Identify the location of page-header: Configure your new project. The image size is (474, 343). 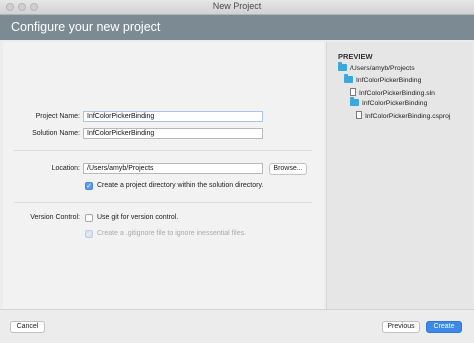
(237, 27).